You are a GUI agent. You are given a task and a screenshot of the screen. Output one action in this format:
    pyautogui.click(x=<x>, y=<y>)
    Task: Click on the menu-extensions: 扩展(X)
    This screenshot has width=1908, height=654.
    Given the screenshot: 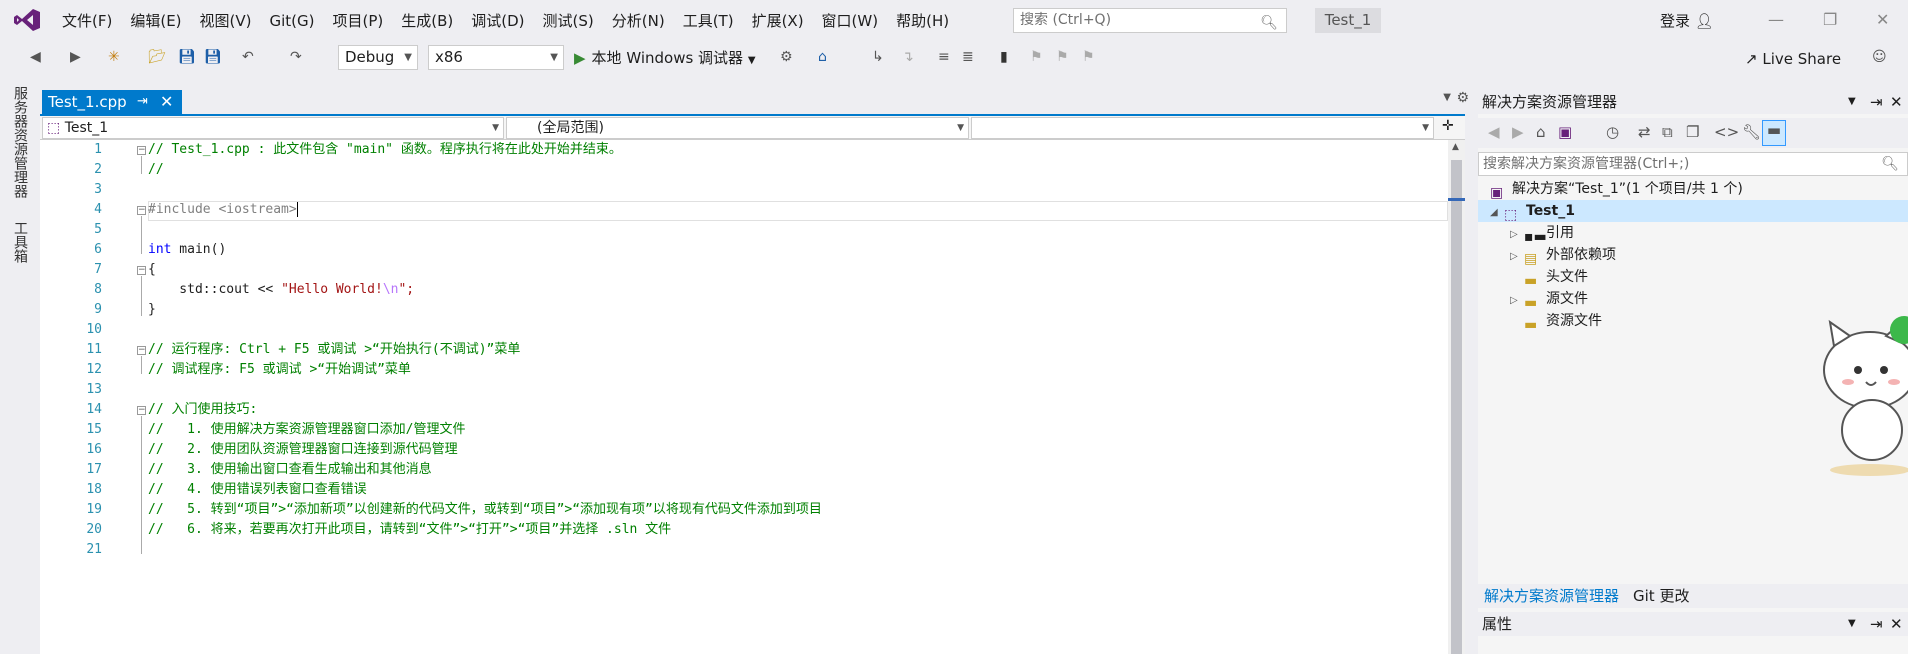 What is the action you would take?
    pyautogui.click(x=778, y=21)
    